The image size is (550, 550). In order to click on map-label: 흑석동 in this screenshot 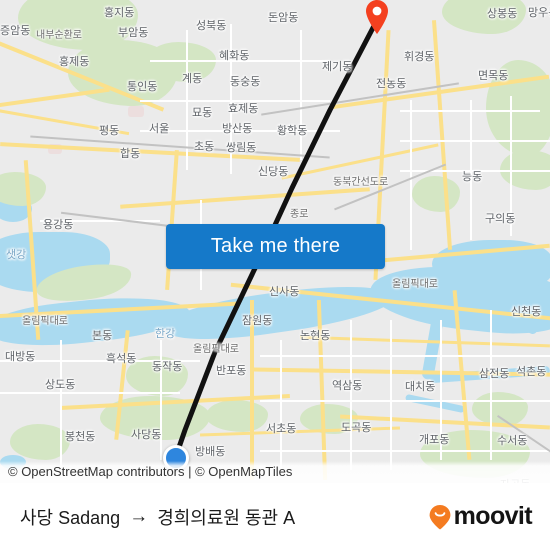, I will do `click(121, 359)`.